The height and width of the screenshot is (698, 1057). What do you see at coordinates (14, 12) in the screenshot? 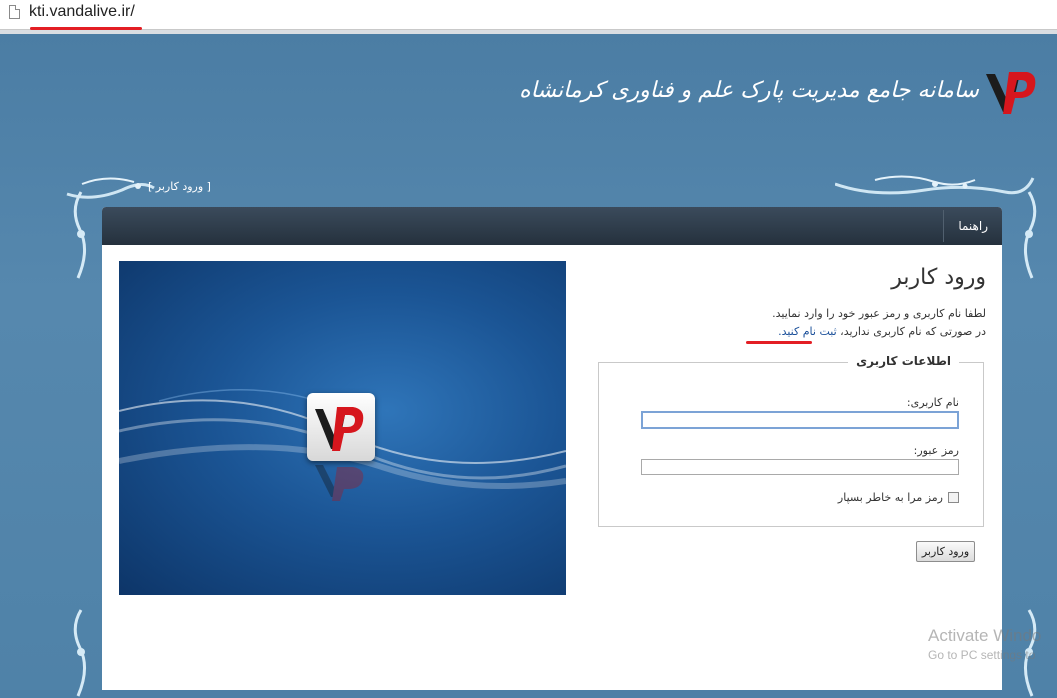
I see `page-icon` at bounding box center [14, 12].